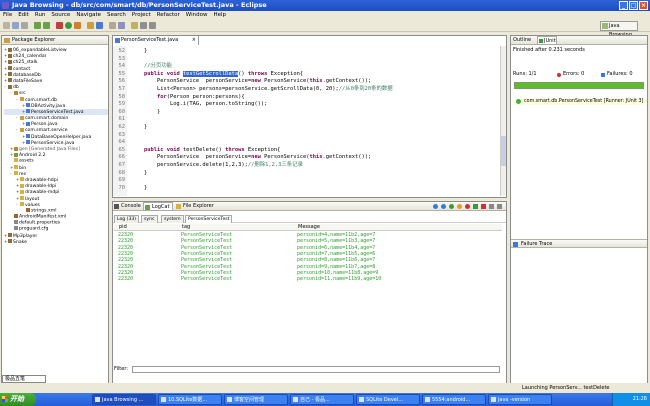  Describe the element at coordinates (141, 15) in the screenshot. I see `menu-project: Project` at that location.